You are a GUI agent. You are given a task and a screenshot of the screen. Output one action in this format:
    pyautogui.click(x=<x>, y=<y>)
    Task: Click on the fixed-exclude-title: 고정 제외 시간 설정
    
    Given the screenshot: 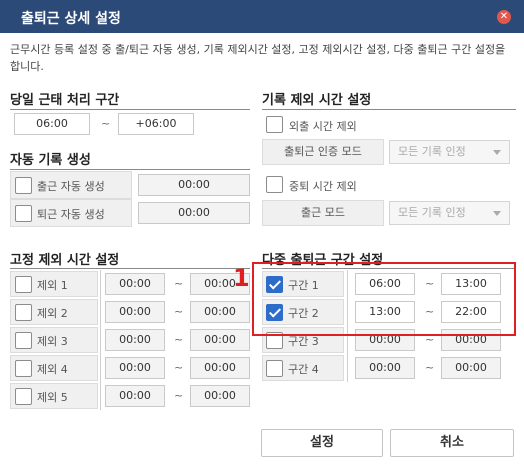 What is the action you would take?
    pyautogui.click(x=65, y=260)
    